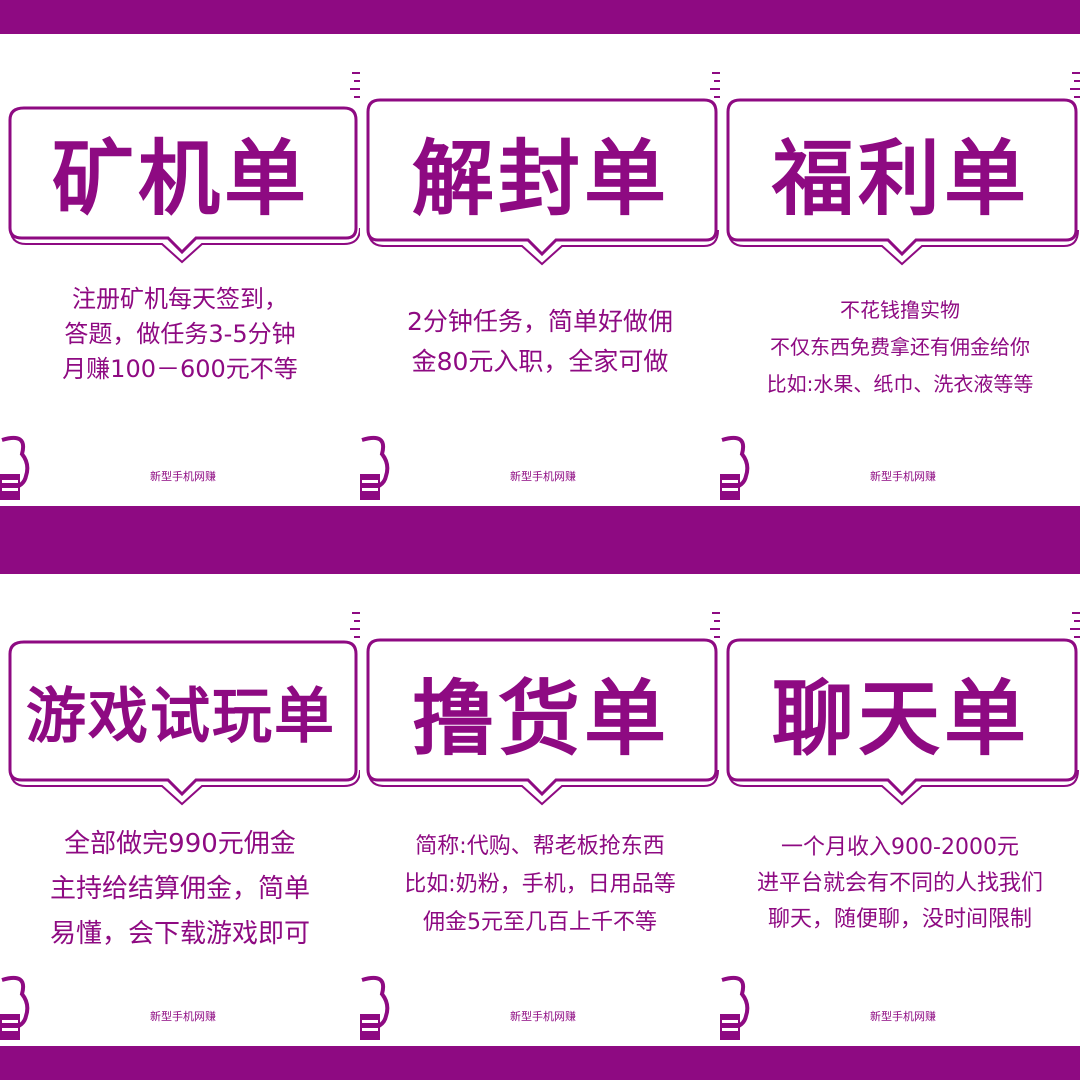 The image size is (1080, 1080). Describe the element at coordinates (900, 384) in the screenshot. I see `desc-line: 比如:水果、纸巾、洗衣液等等` at that location.